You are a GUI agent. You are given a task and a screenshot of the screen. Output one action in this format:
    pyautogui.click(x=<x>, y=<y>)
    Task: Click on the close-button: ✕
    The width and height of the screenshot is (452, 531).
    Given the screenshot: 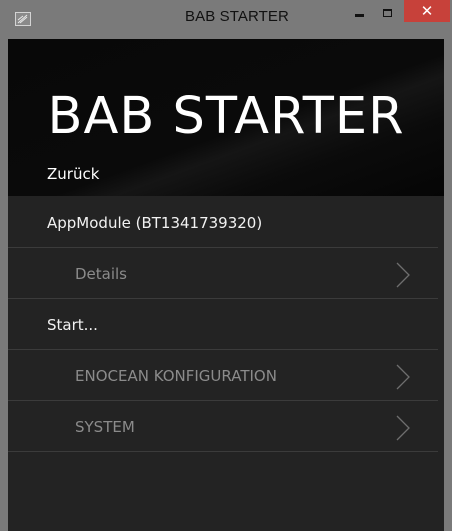 What is the action you would take?
    pyautogui.click(x=427, y=11)
    